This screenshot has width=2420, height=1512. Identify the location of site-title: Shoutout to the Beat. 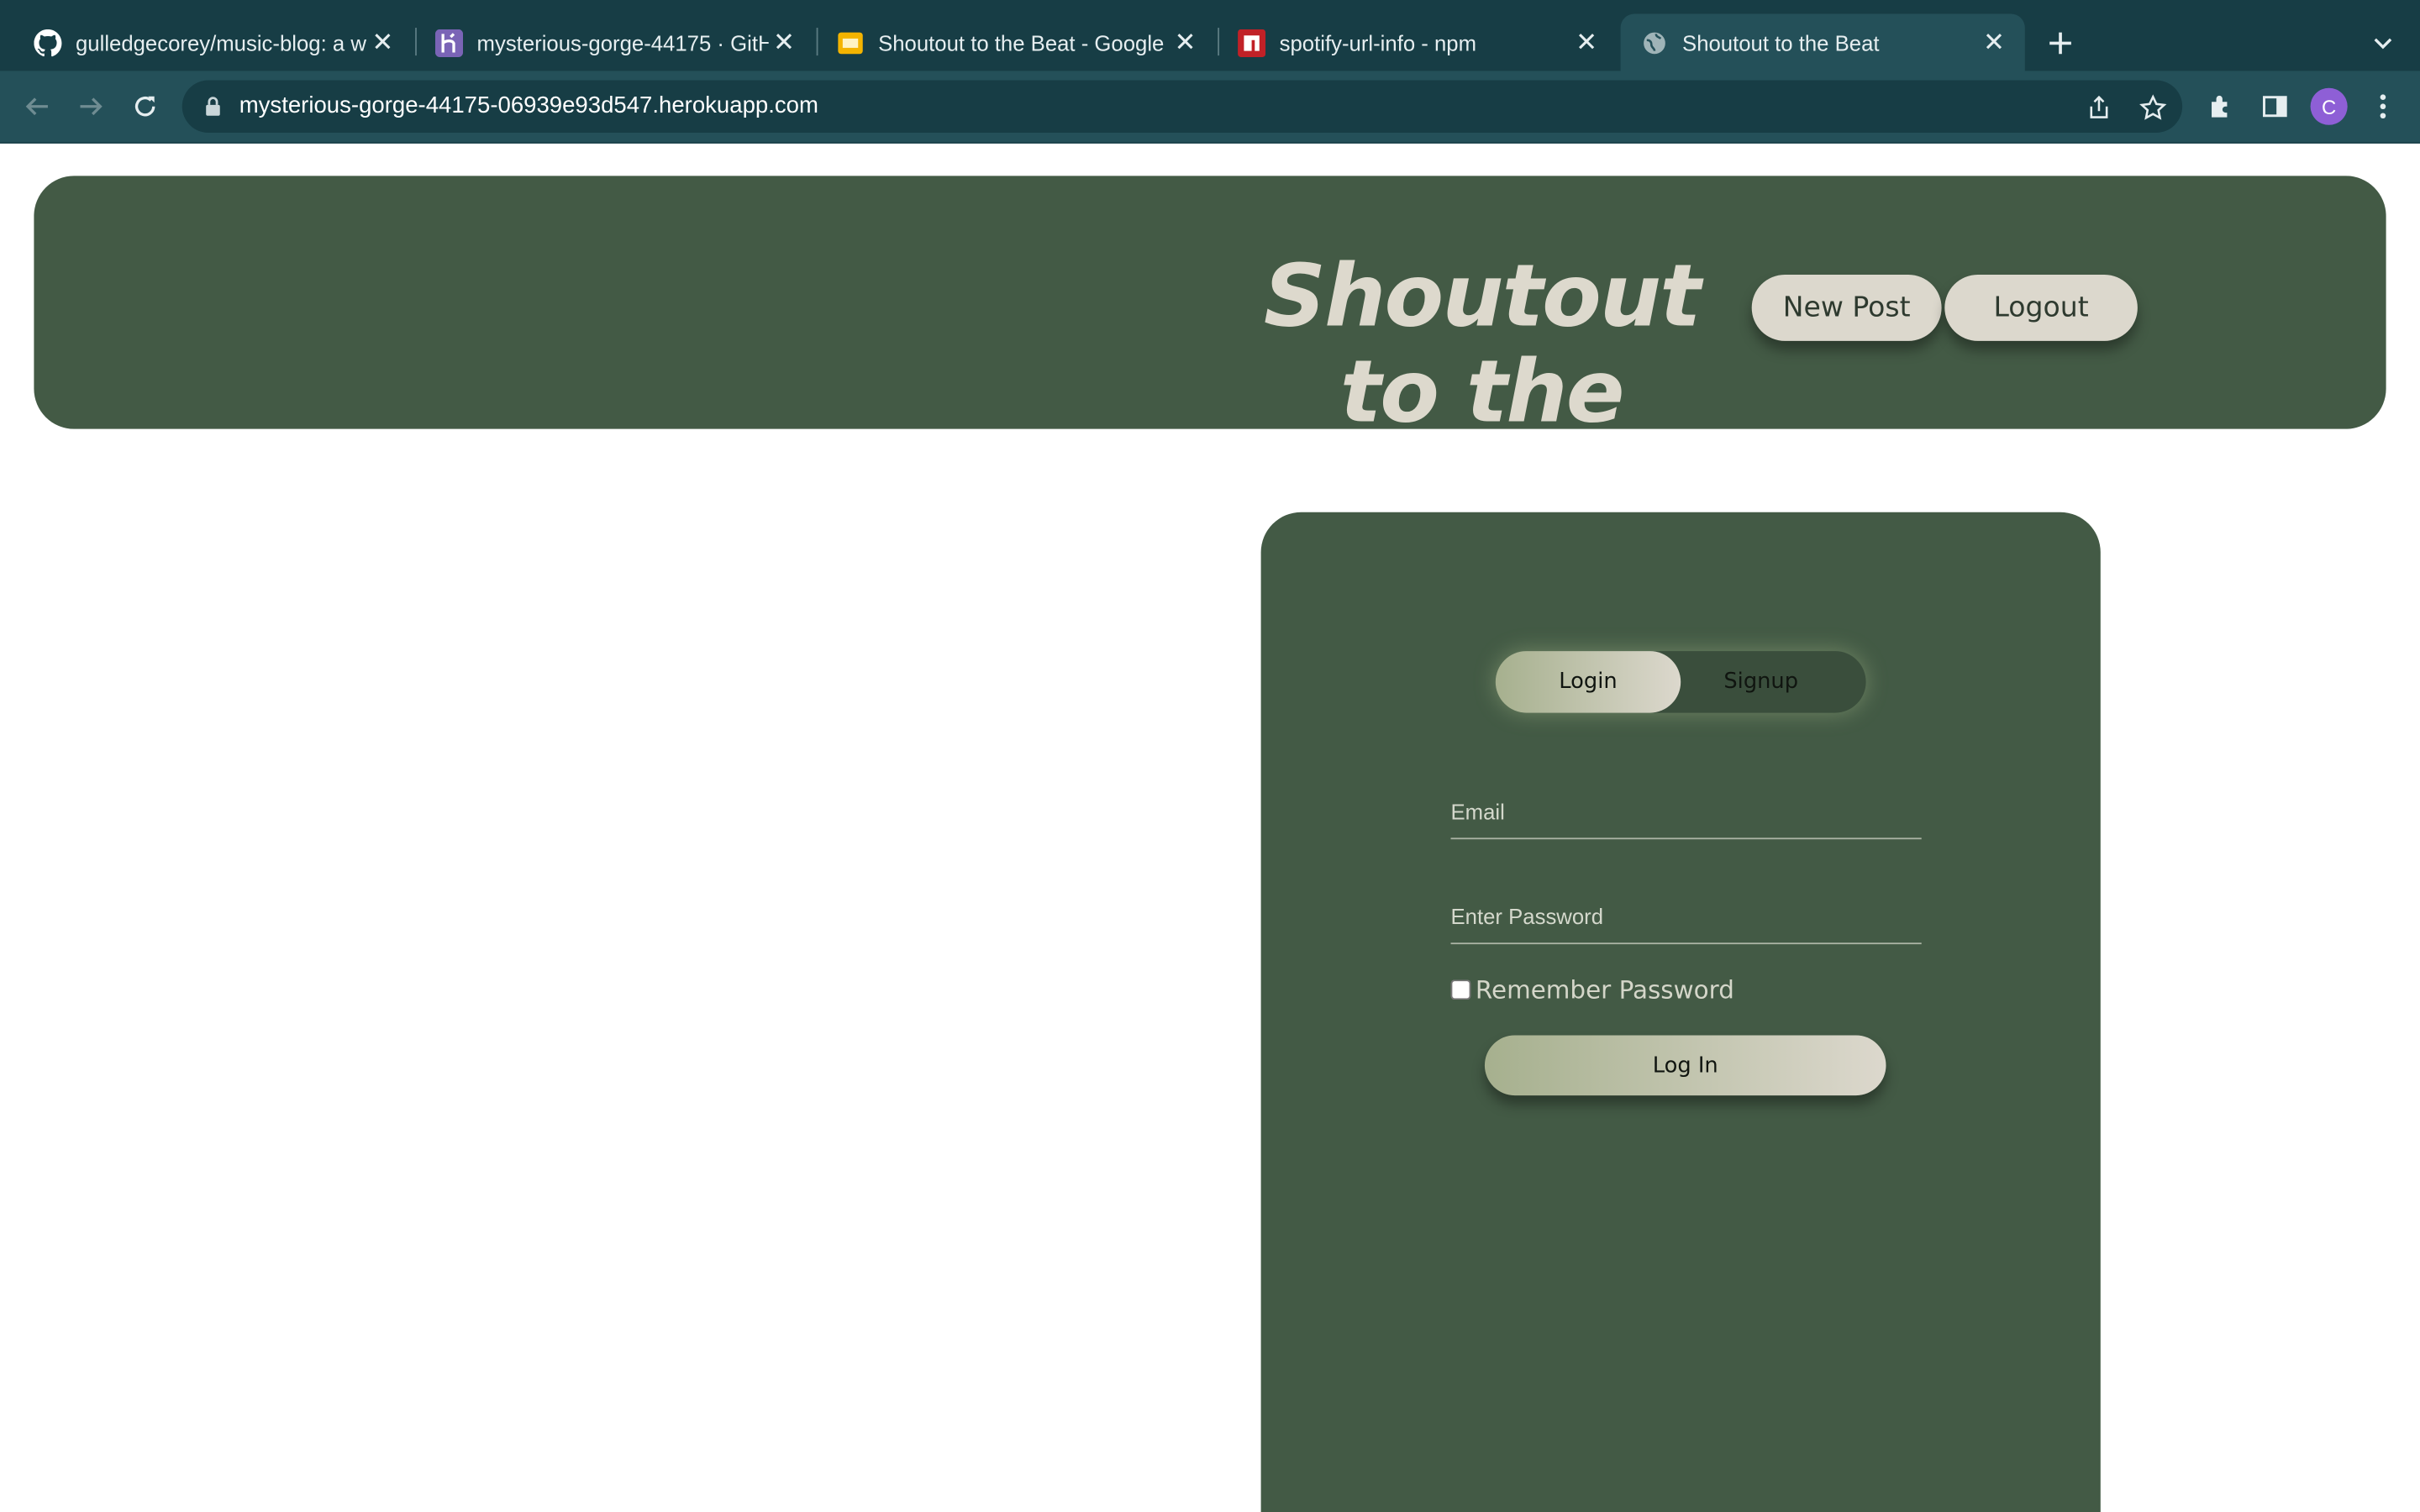
(1482, 337).